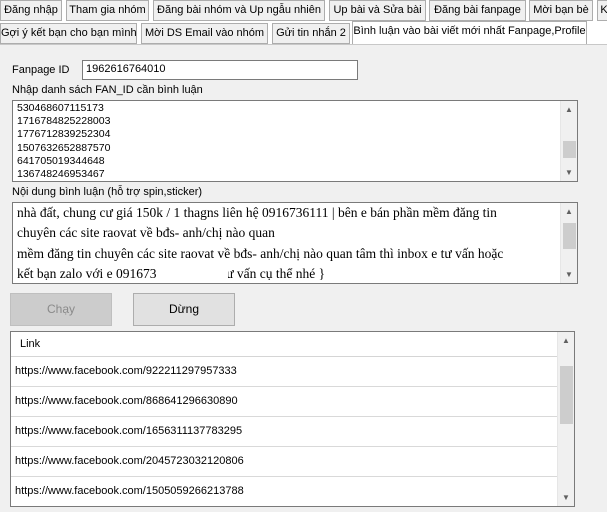 Image resolution: width=607 pixels, height=512 pixels. Describe the element at coordinates (204, 33) in the screenshot. I see `tab-invite-email: Mời DS Email vào nhóm` at that location.